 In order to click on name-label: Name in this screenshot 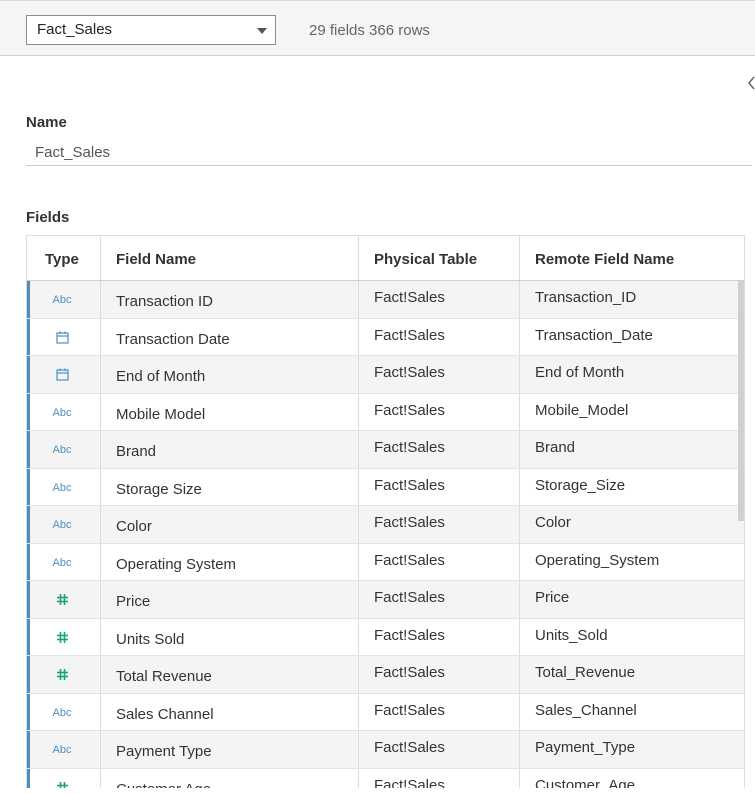, I will do `click(46, 122)`.